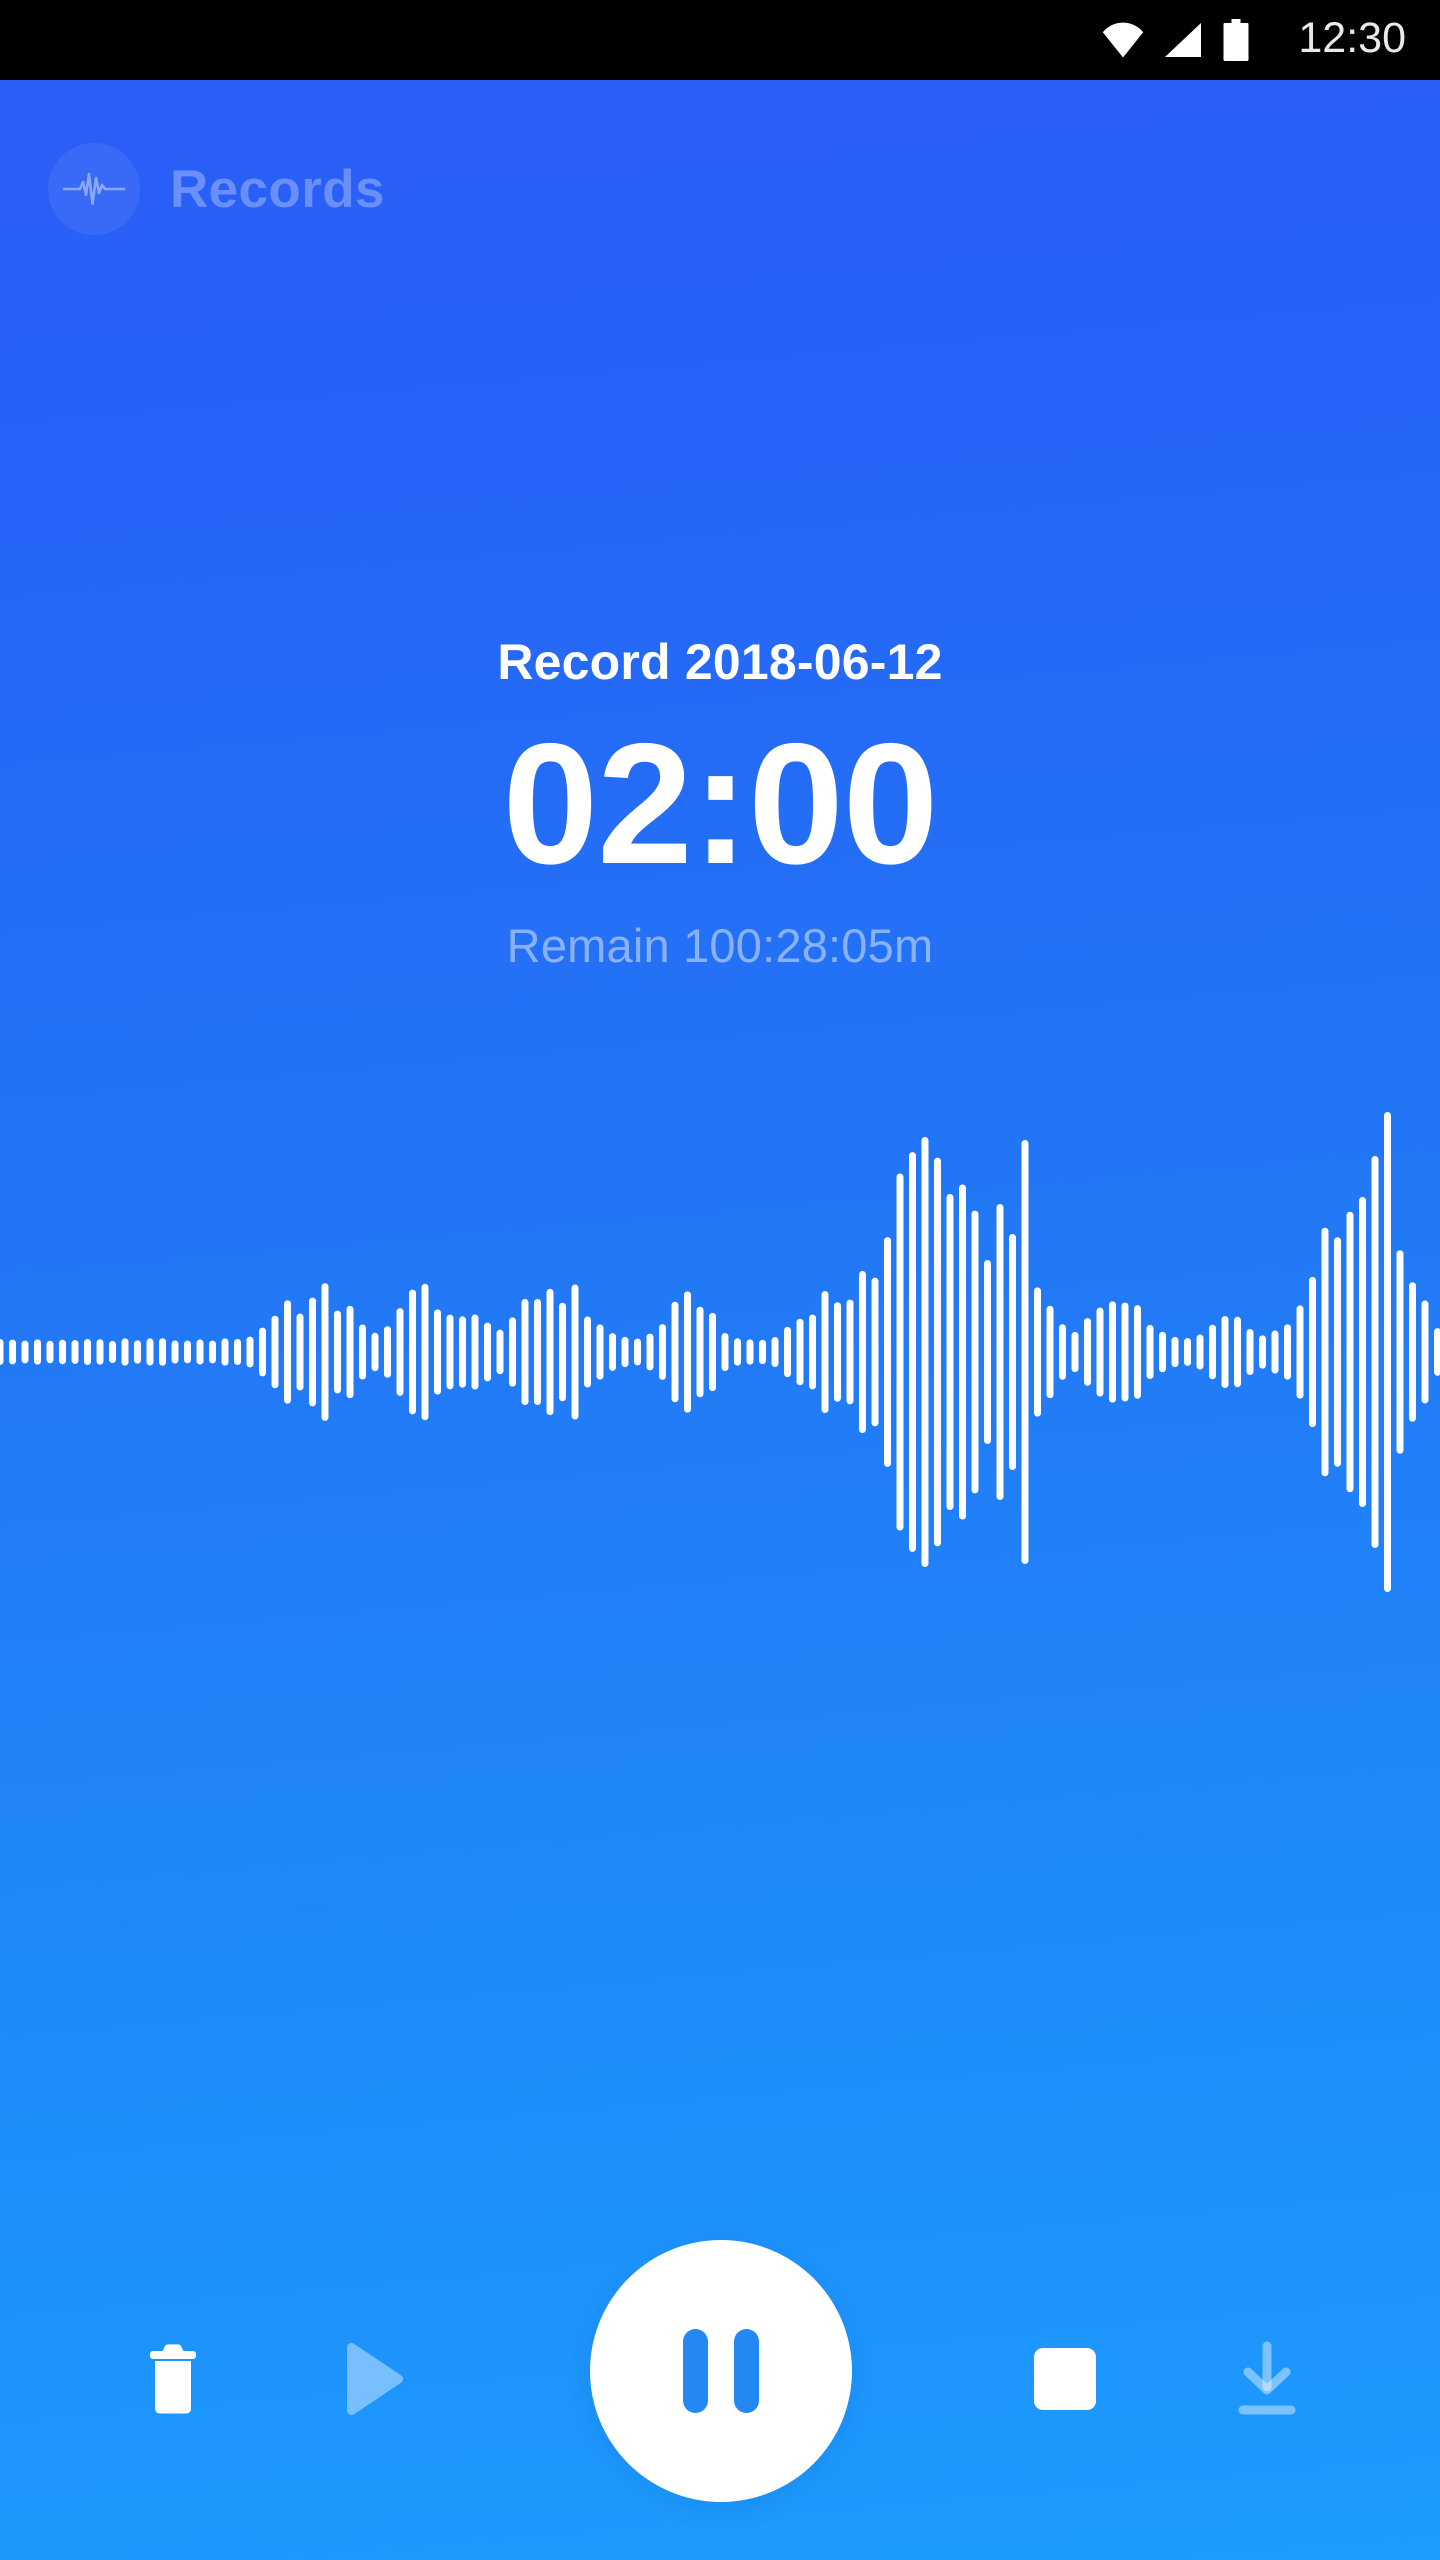 This screenshot has height=2560, width=1440. I want to click on wifi-icon, so click(1123, 40).